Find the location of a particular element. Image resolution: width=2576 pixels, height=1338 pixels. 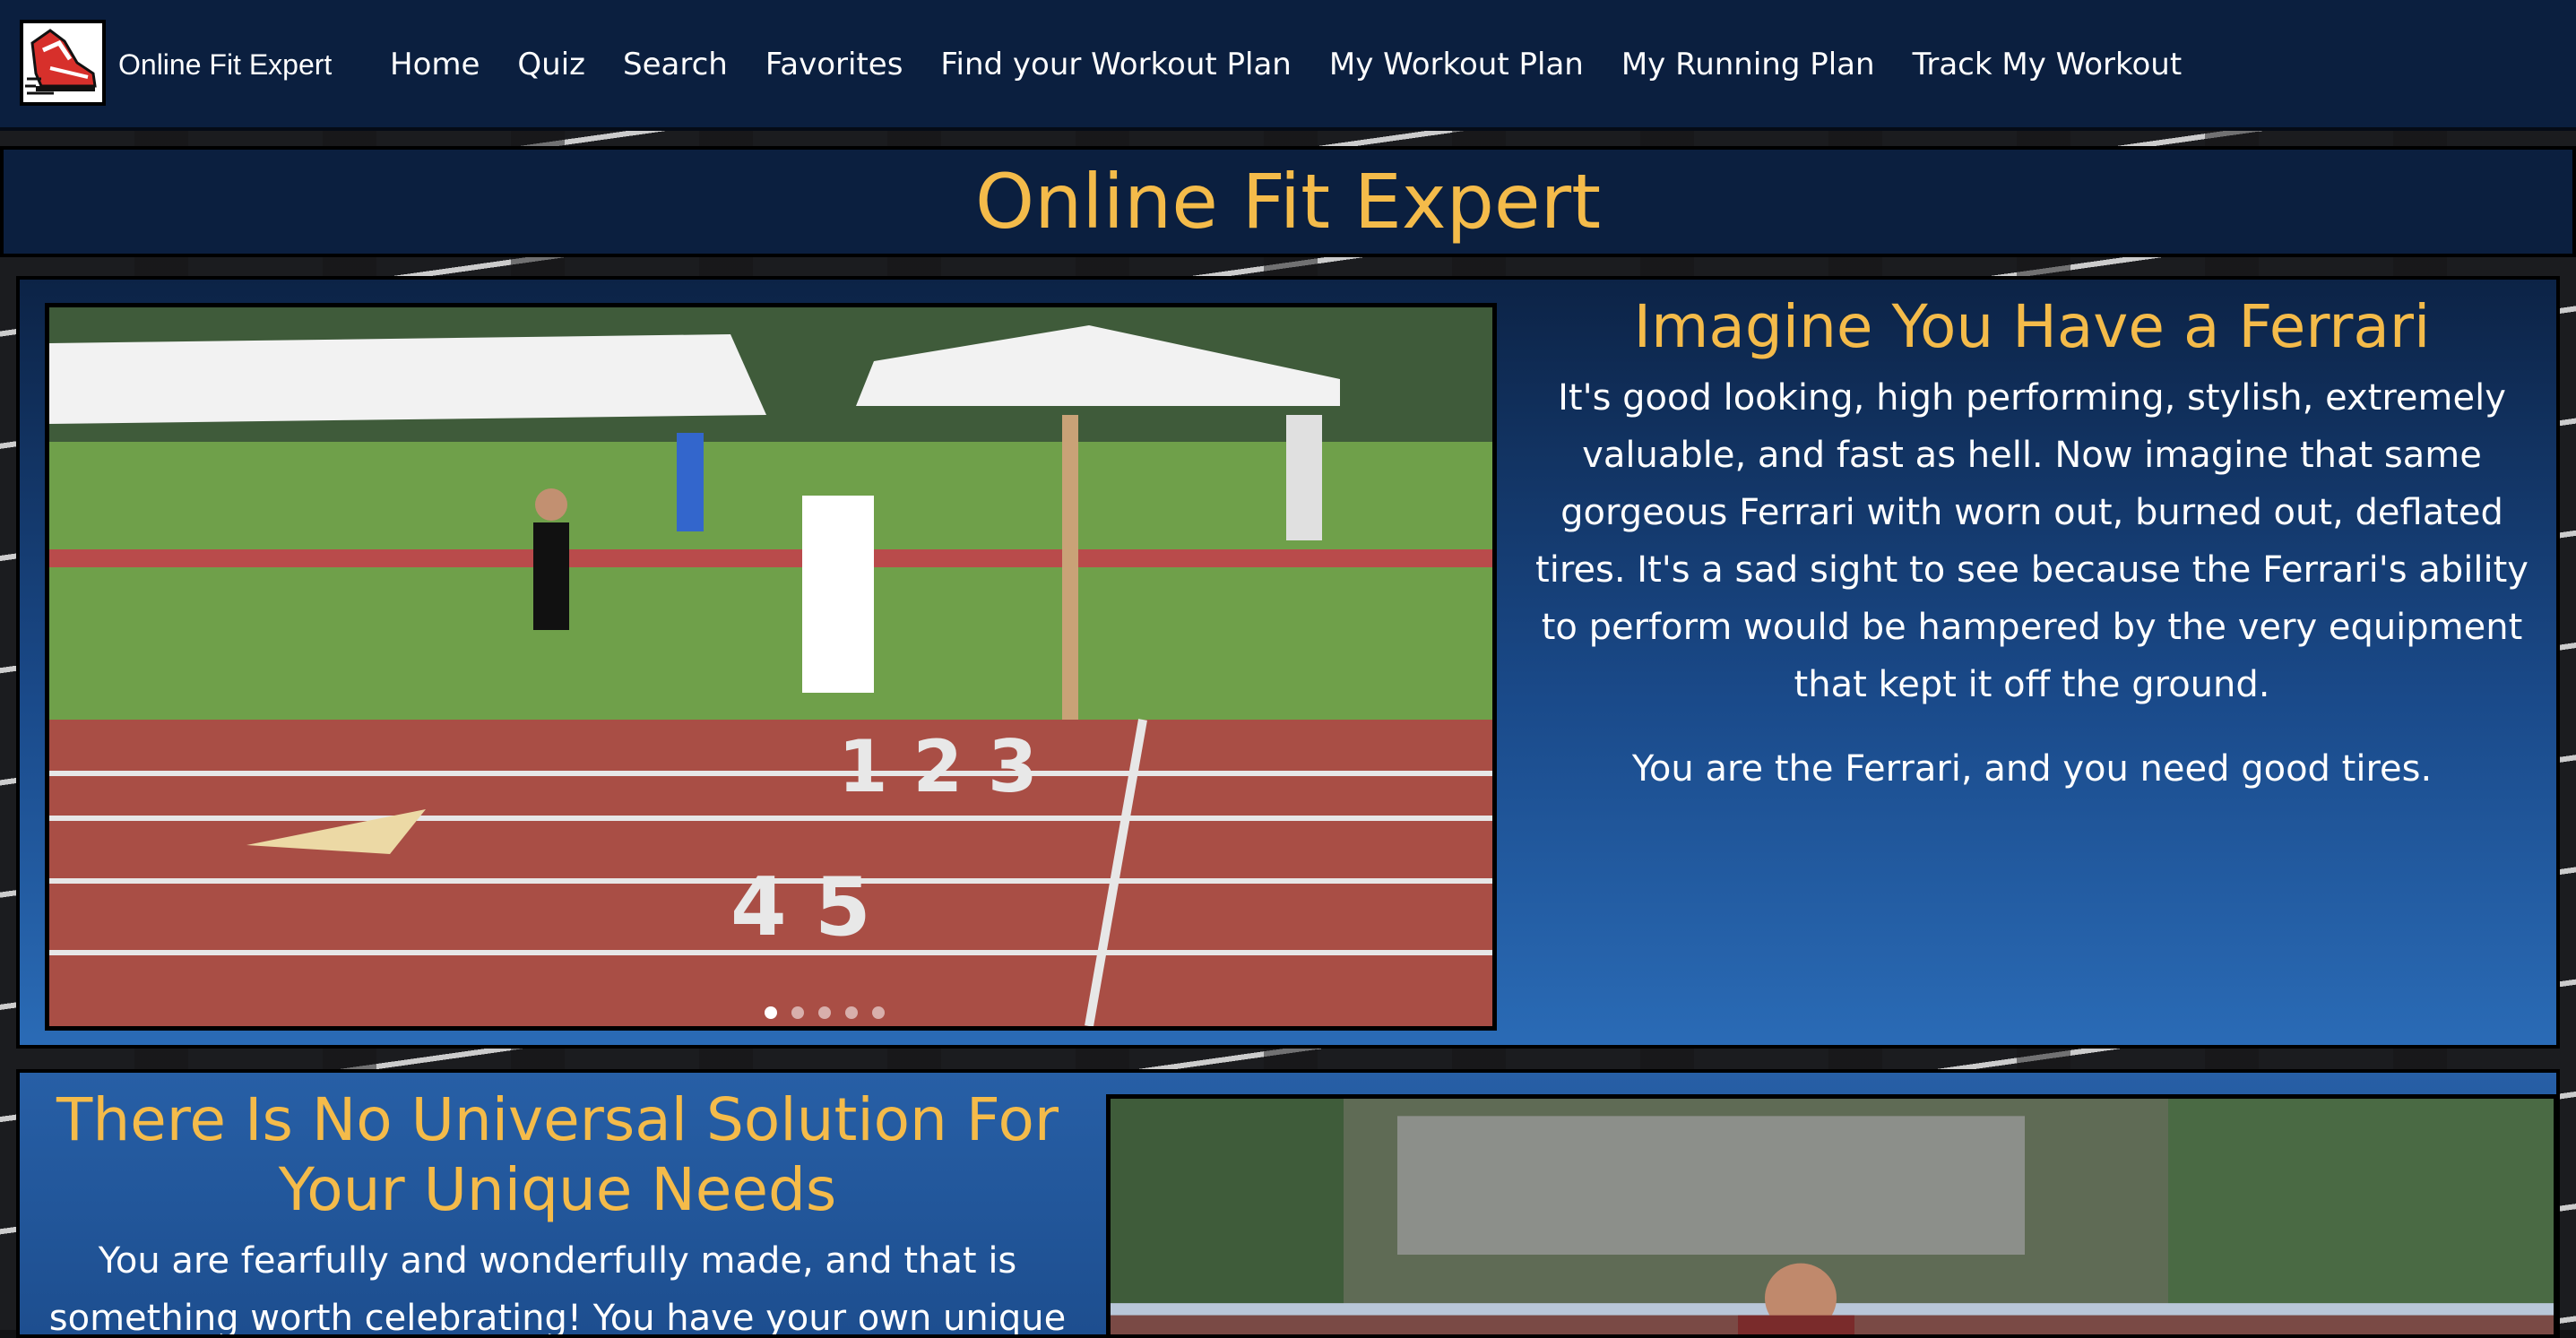

nav-link-my-running-plan: My Running Plan is located at coordinates (1748, 64).